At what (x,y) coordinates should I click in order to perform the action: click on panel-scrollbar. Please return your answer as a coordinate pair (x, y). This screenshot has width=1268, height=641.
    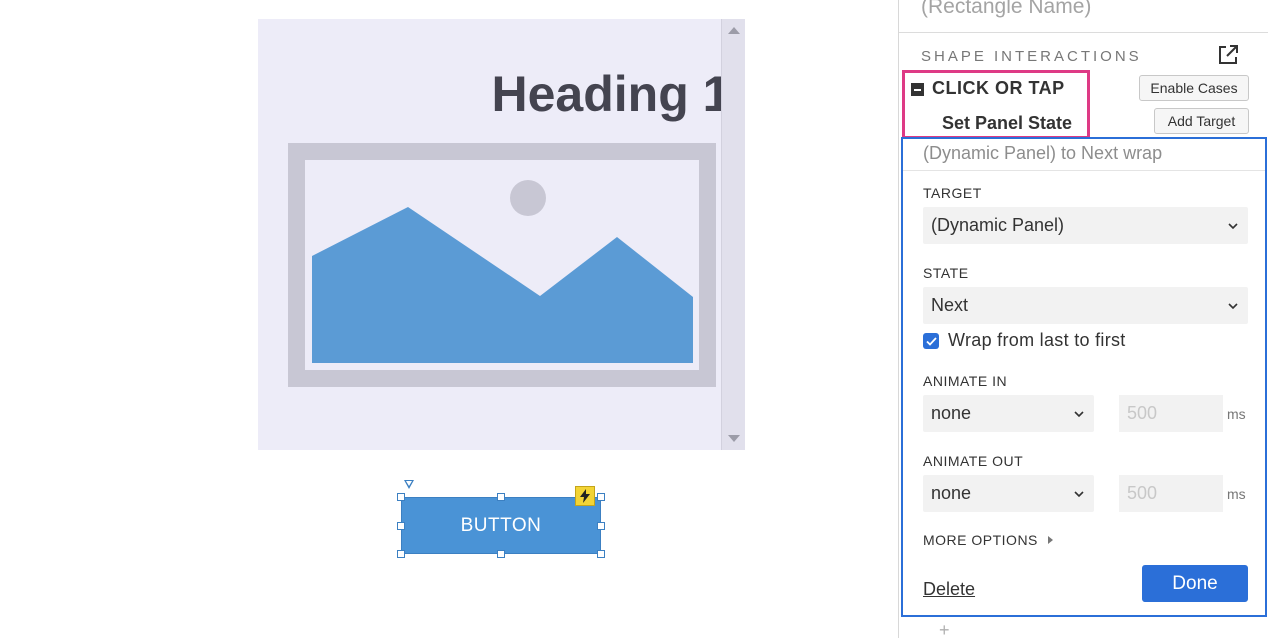
    Looking at the image, I should click on (733, 234).